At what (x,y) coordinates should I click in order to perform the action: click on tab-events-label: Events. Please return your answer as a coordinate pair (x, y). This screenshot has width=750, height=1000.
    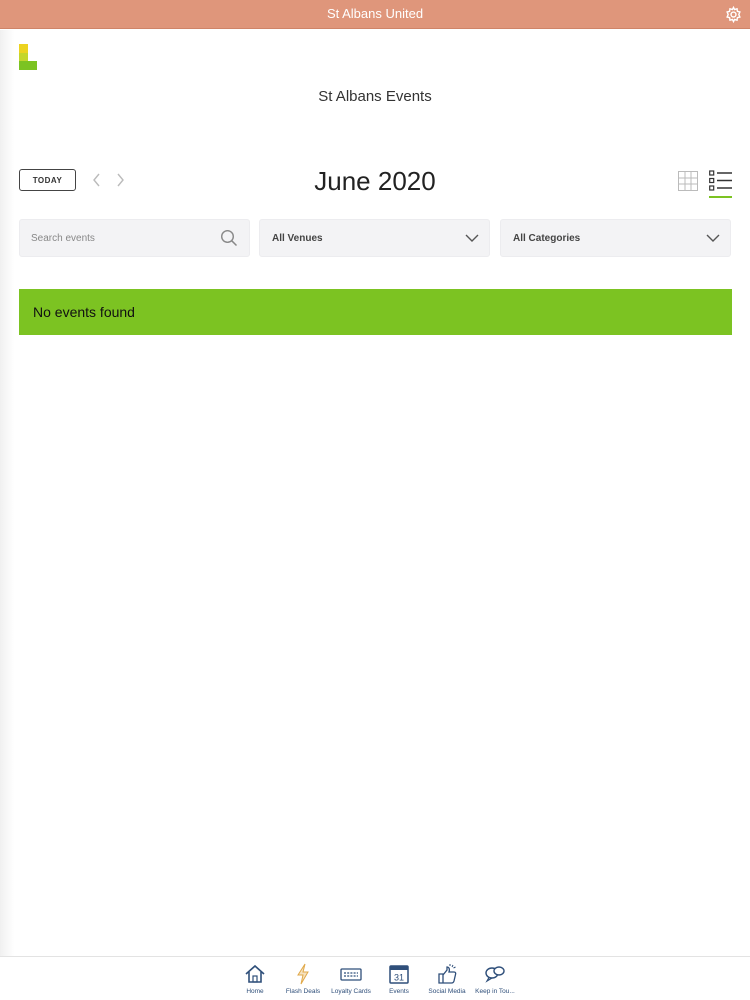
    Looking at the image, I should click on (399, 991).